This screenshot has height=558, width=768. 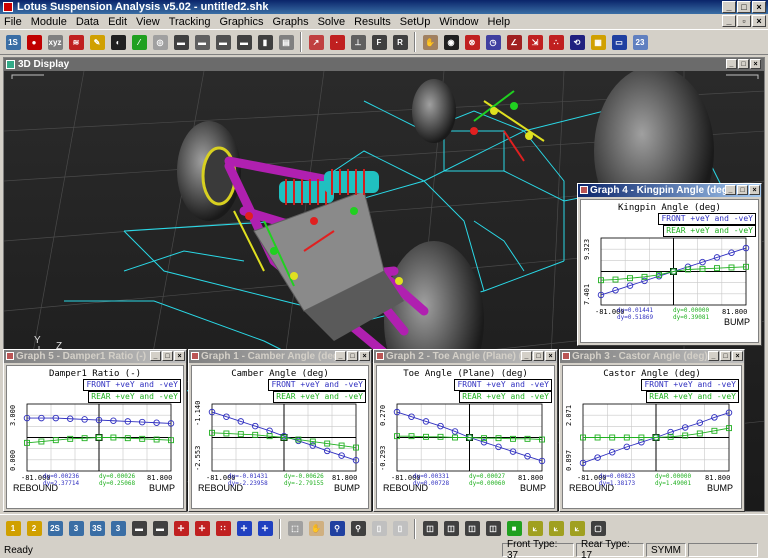 What do you see at coordinates (493, 42) in the screenshot?
I see `clock-button: ◷` at bounding box center [493, 42].